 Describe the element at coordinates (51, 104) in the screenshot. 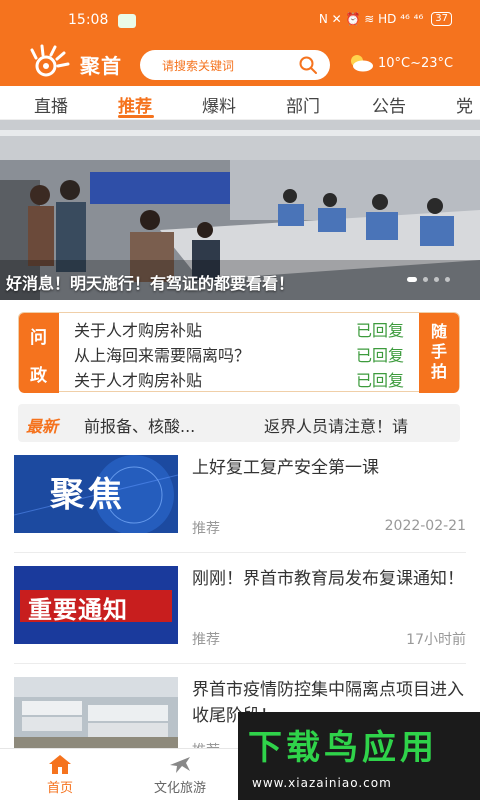

I see `tab-live: 直播` at that location.